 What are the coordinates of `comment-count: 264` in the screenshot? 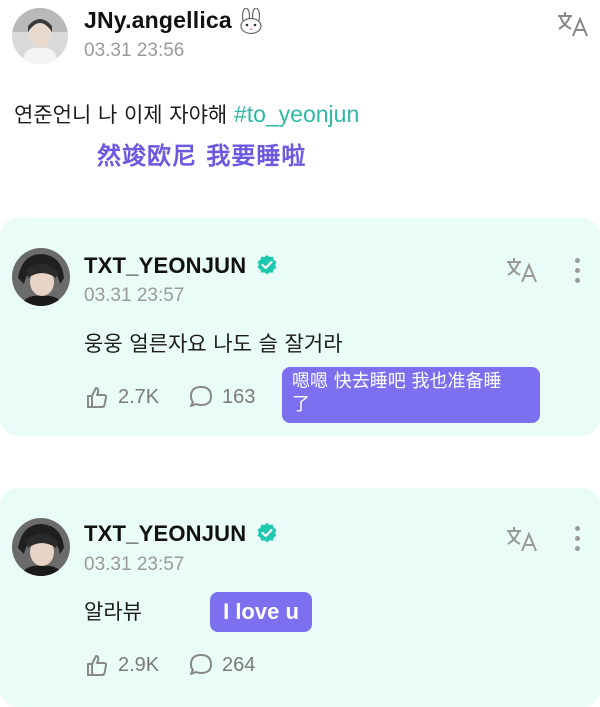 It's located at (239, 664).